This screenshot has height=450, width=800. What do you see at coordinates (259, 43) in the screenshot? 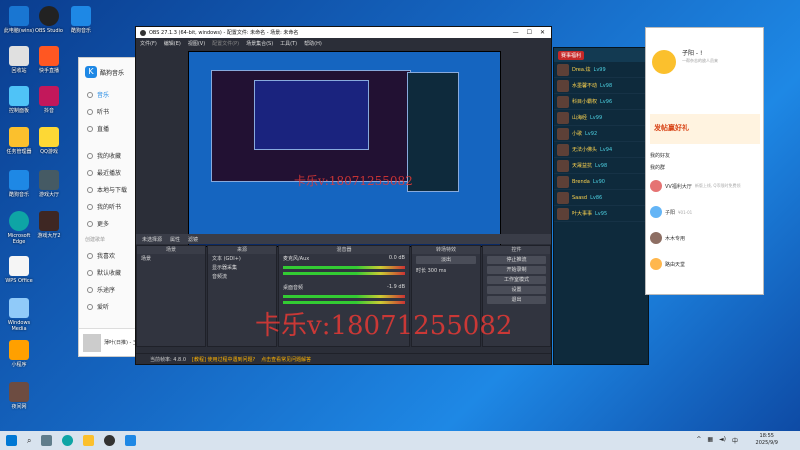
I see `menu-scene-collection: 场景集合(S)` at bounding box center [259, 43].